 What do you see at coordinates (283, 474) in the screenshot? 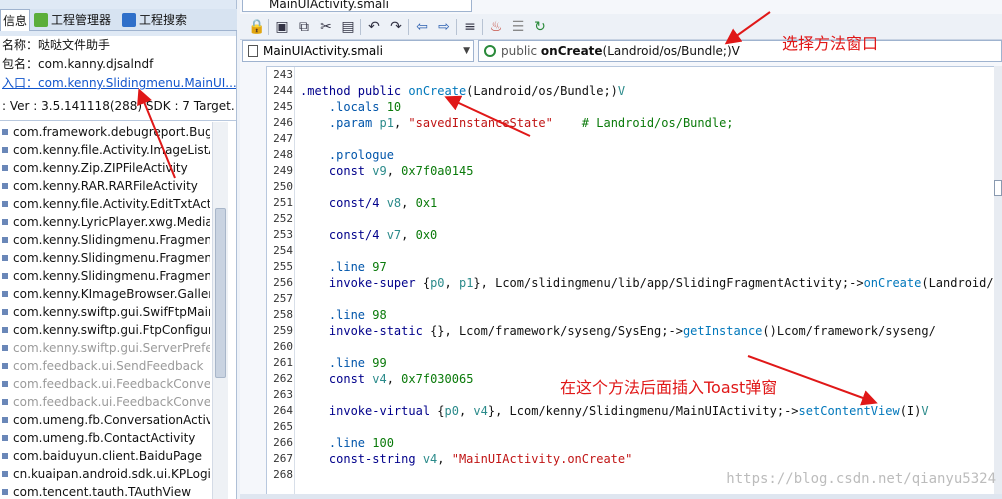
I see `line-number: 268` at bounding box center [283, 474].